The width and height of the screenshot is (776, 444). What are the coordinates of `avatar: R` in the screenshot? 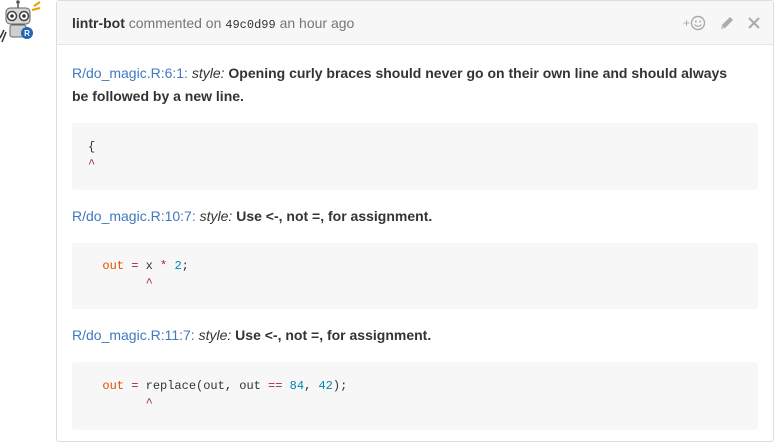 It's located at (22, 22).